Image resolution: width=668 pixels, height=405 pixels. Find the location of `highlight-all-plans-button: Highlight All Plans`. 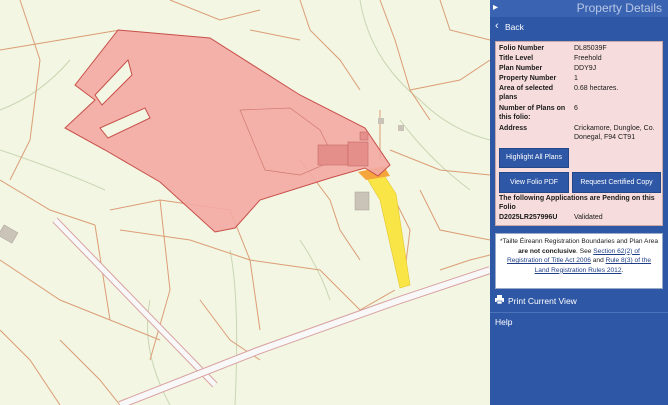

highlight-all-plans-button: Highlight All Plans is located at coordinates (534, 158).